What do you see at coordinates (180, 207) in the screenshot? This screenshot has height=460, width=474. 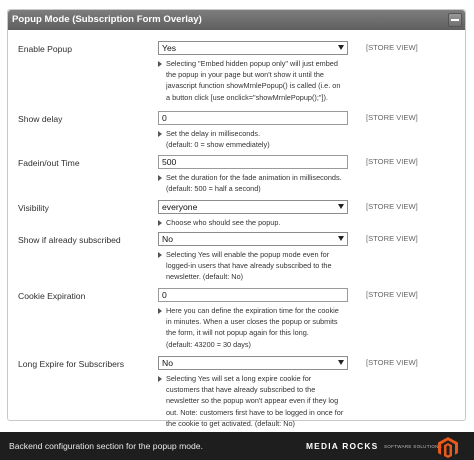 I see `visibility-value: everyone` at bounding box center [180, 207].